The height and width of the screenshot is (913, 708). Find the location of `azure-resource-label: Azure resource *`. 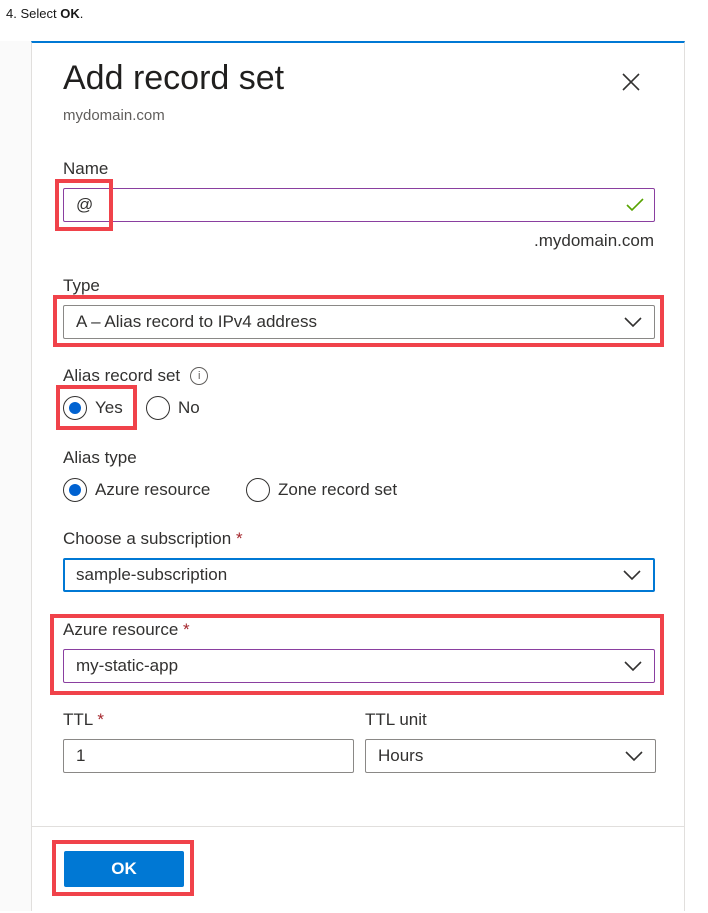

azure-resource-label: Azure resource * is located at coordinates (126, 629).